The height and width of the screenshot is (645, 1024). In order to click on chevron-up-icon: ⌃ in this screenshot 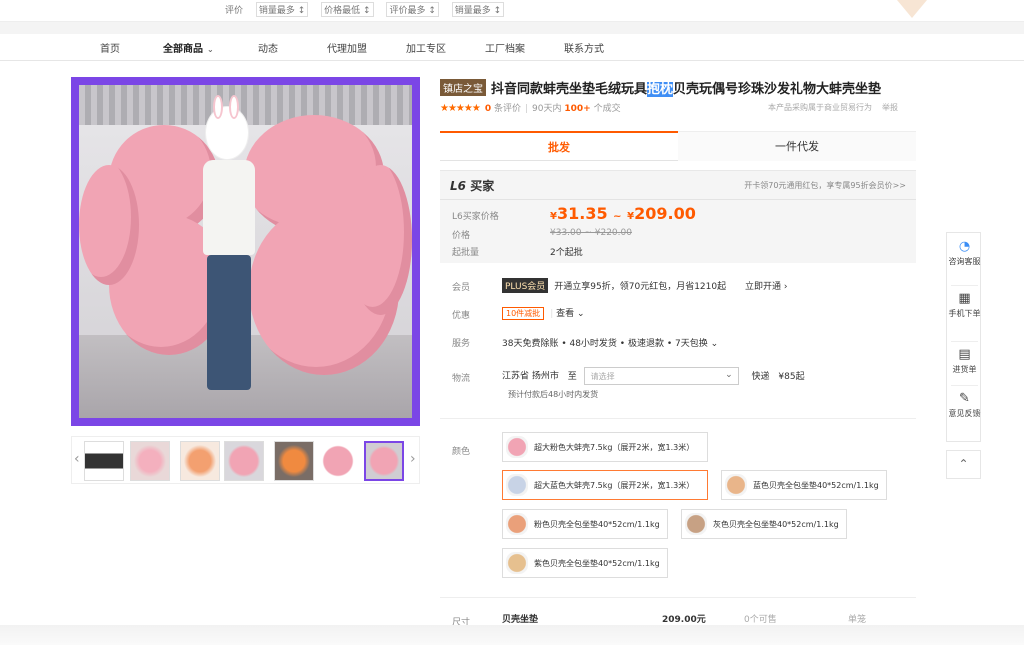, I will do `click(963, 464)`.